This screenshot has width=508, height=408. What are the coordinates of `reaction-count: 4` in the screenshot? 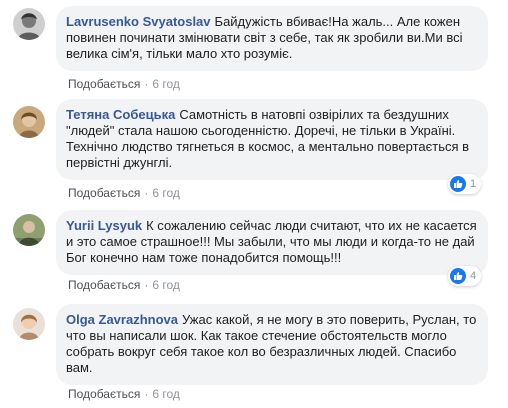 It's located at (473, 276).